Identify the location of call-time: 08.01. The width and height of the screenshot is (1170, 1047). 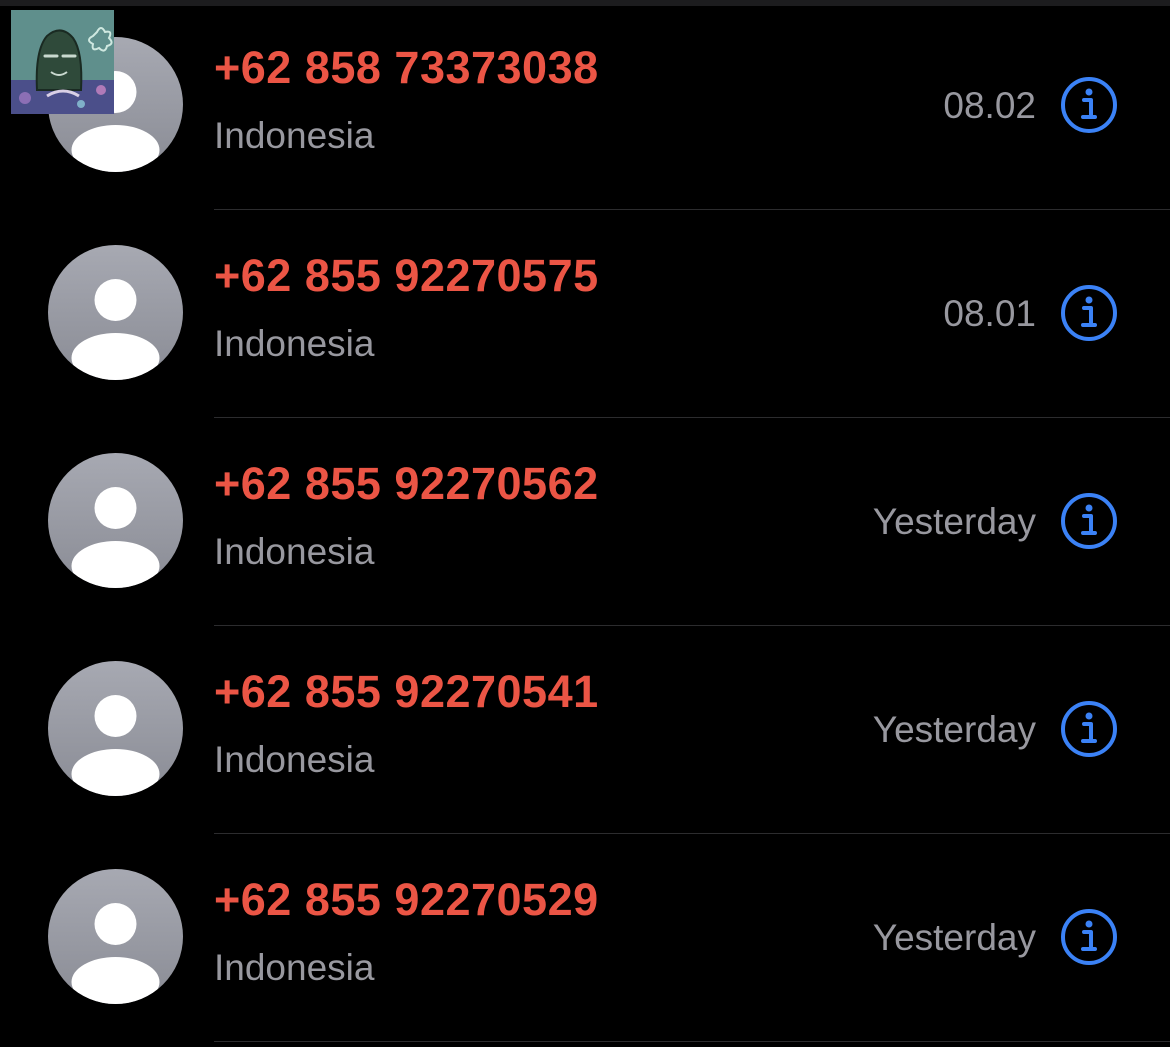
(989, 313).